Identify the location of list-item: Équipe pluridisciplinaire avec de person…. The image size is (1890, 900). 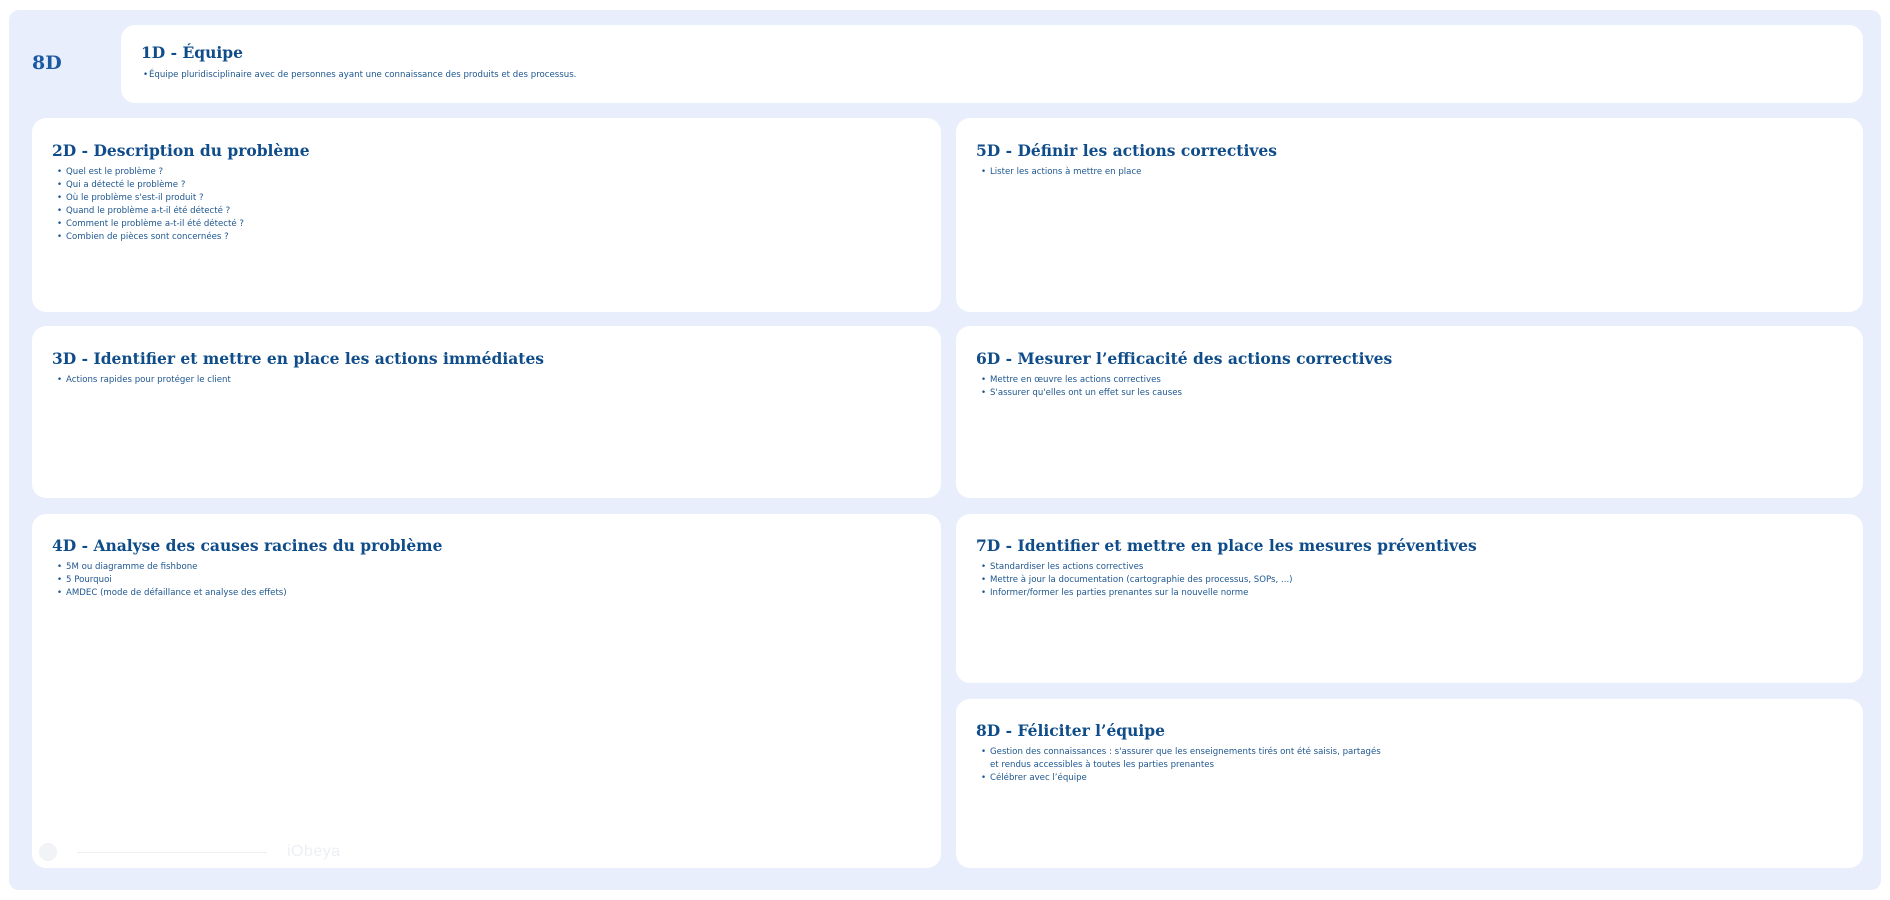
(359, 75).